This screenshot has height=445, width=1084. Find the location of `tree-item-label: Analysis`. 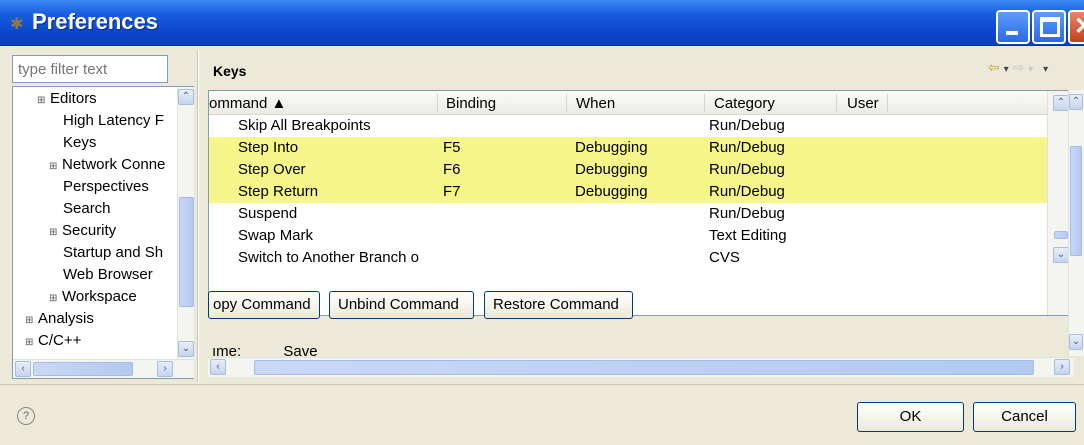

tree-item-label: Analysis is located at coordinates (66, 318).